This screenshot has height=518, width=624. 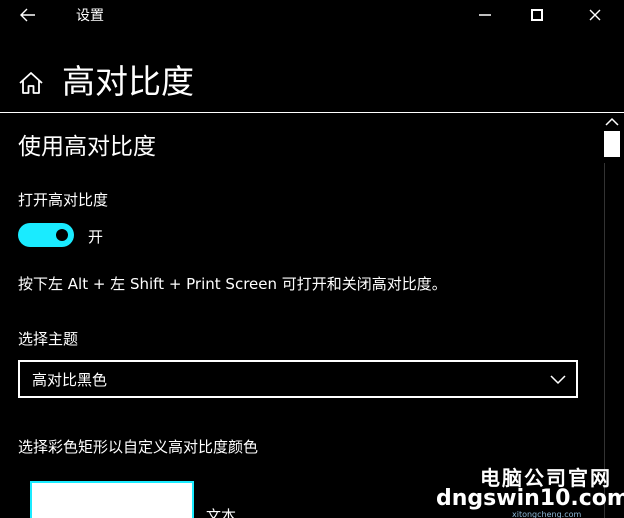 What do you see at coordinates (63, 200) in the screenshot?
I see `high-contrast-toggle-label: 打开高对比度` at bounding box center [63, 200].